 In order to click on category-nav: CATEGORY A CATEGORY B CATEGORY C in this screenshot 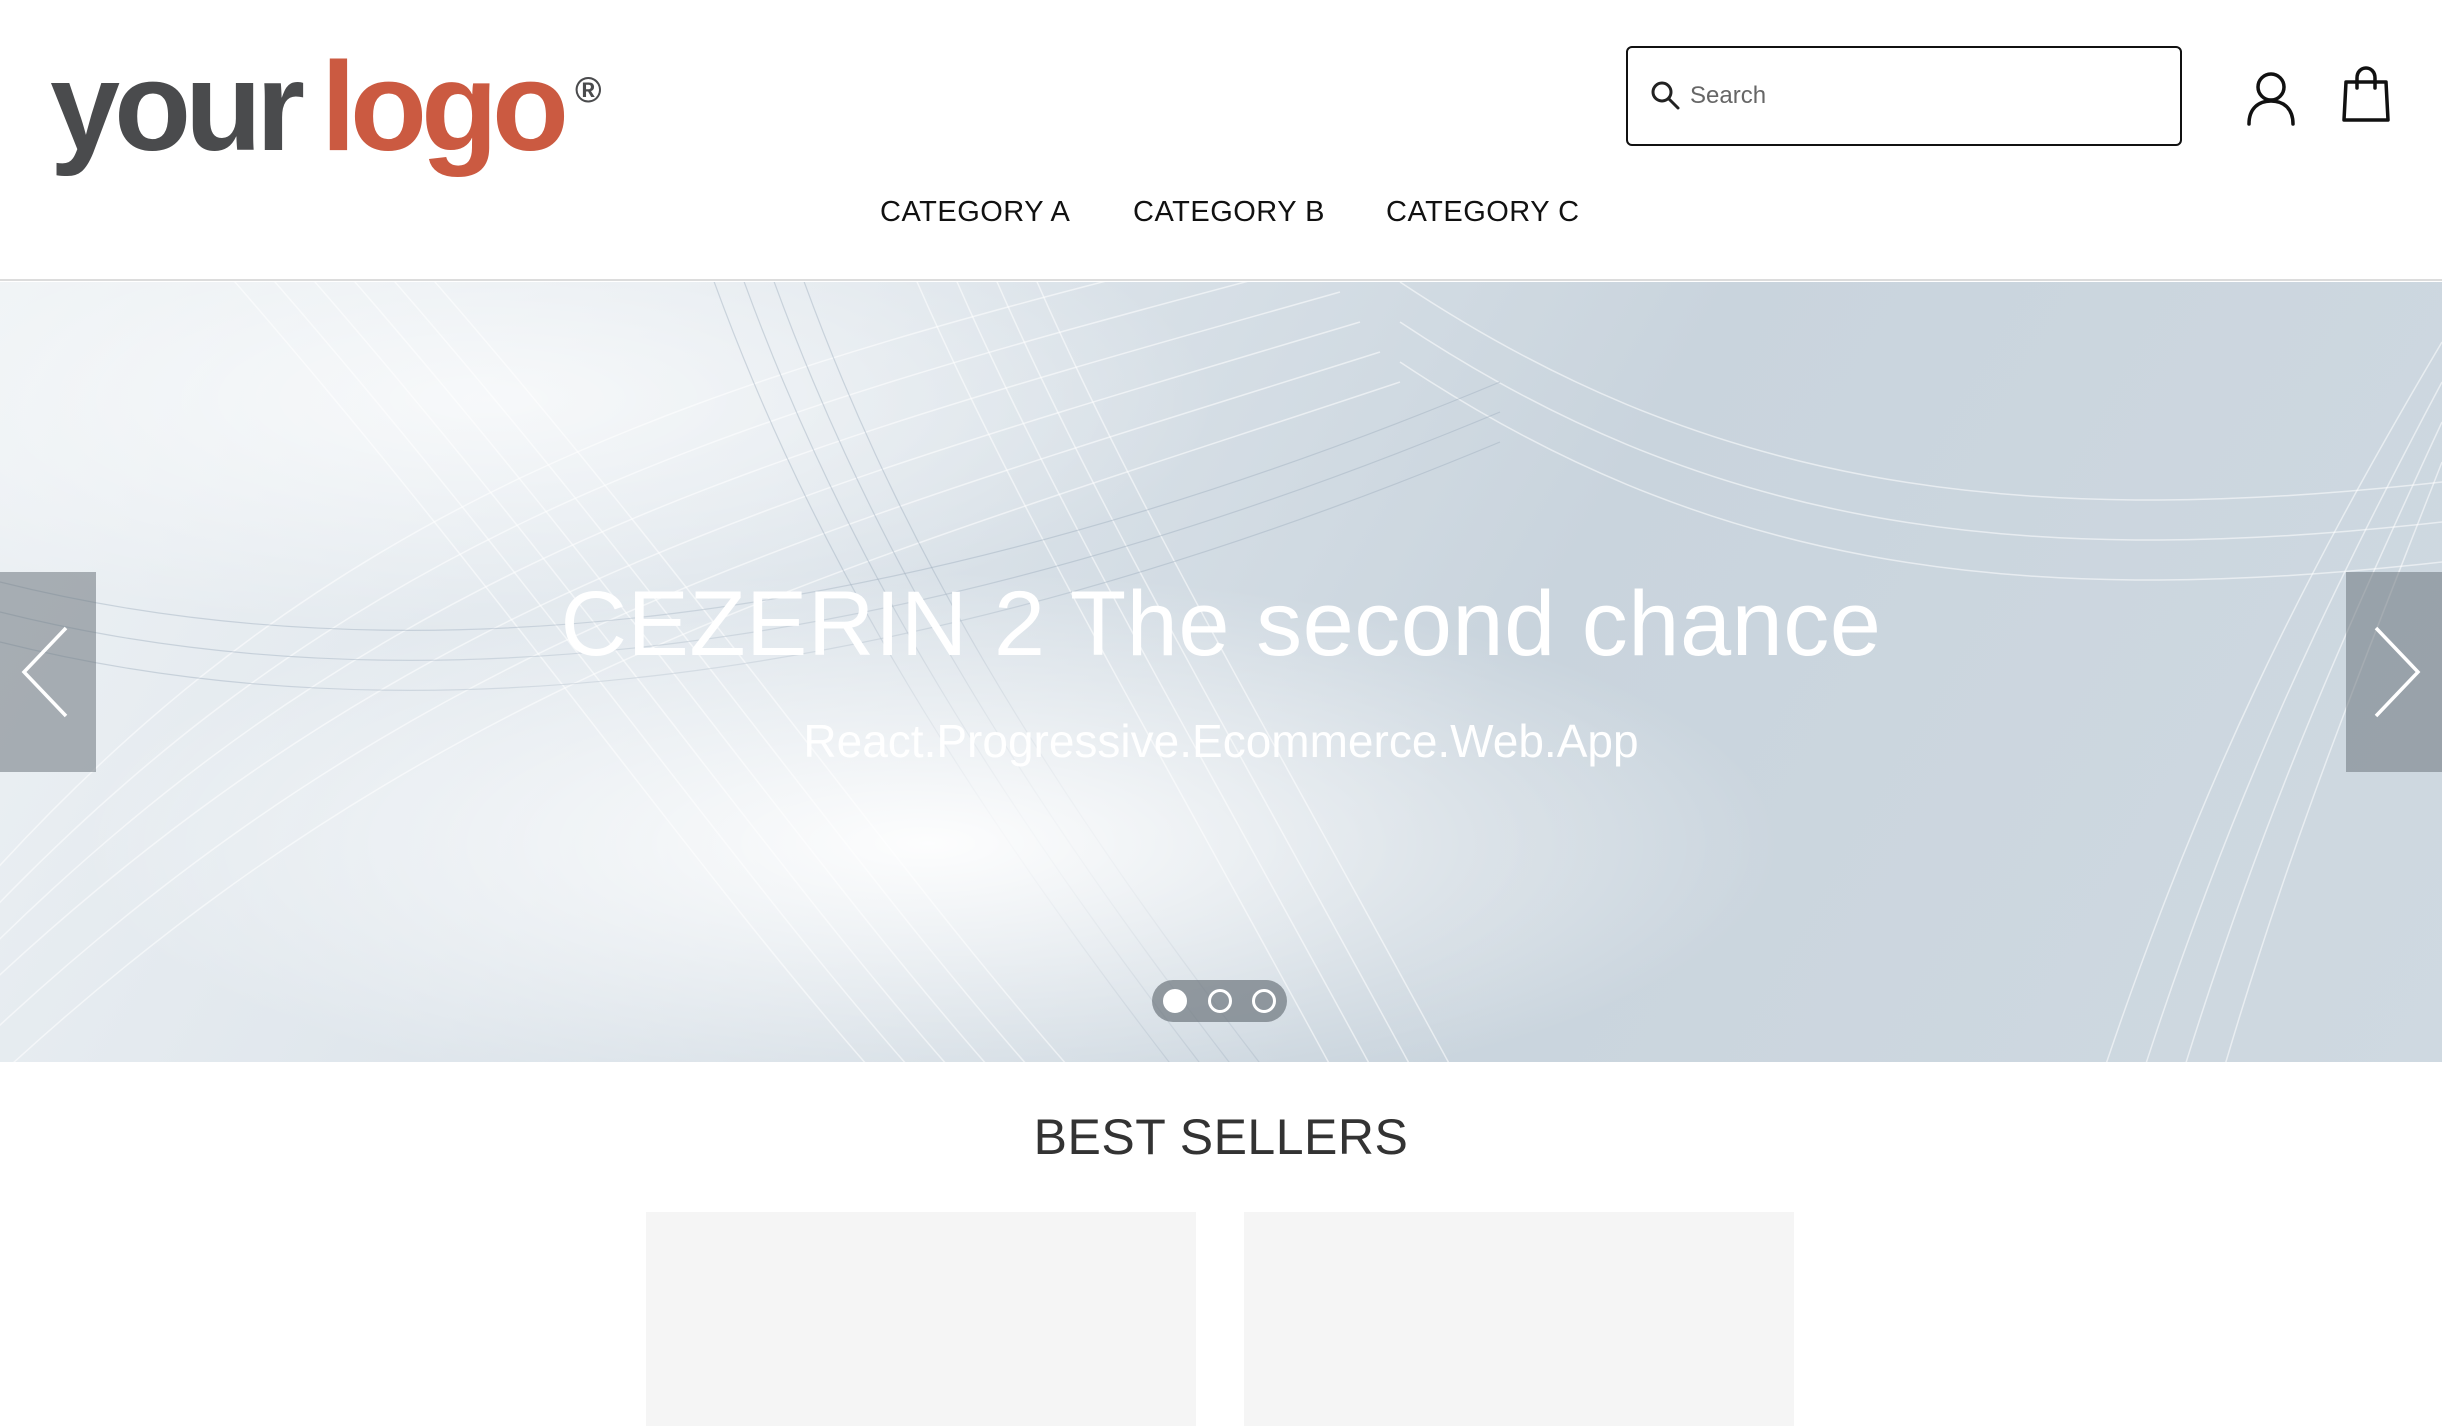, I will do `click(1221, 221)`.